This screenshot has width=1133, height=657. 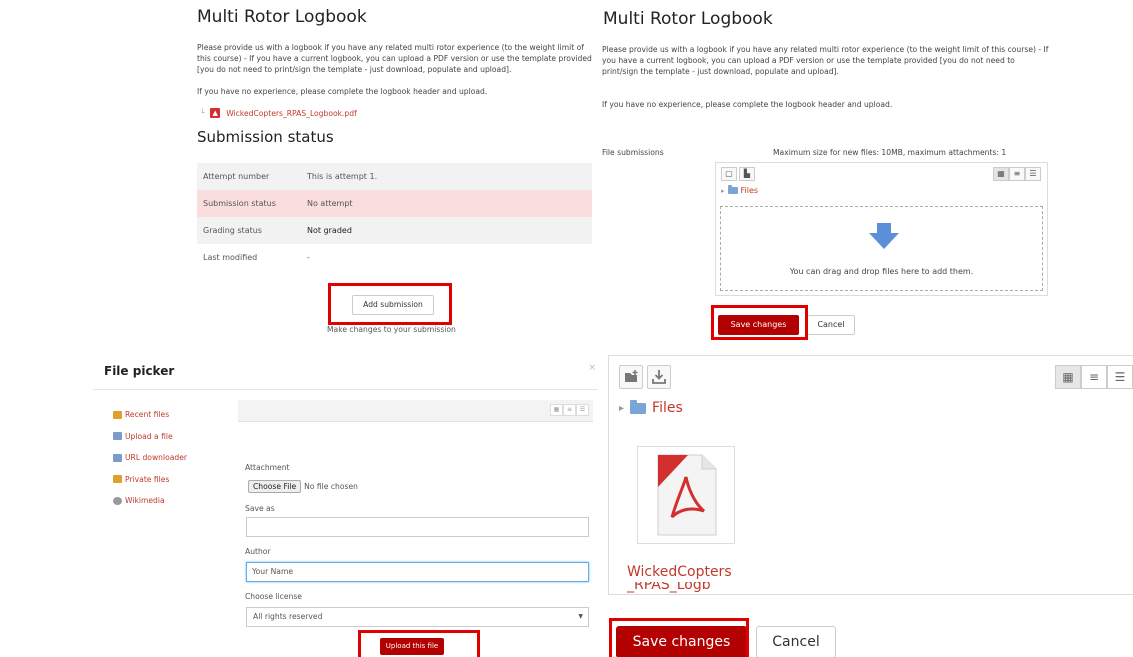 What do you see at coordinates (145, 500) in the screenshot?
I see `repo-label: Wikimedia` at bounding box center [145, 500].